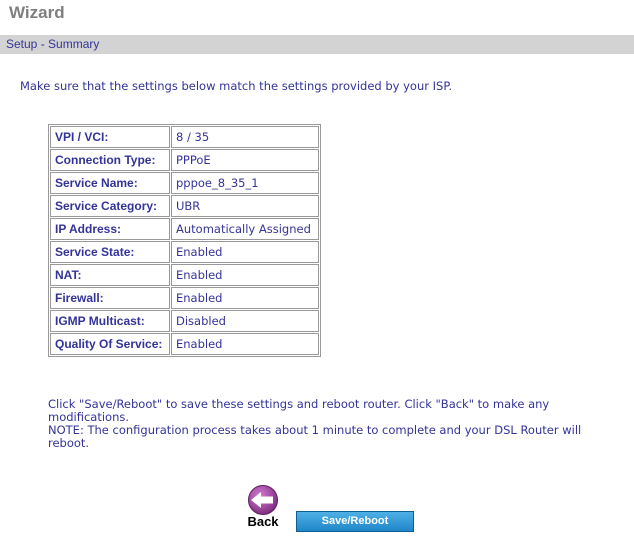  I want to click on summary-key: VPI / VCI:, so click(110, 137).